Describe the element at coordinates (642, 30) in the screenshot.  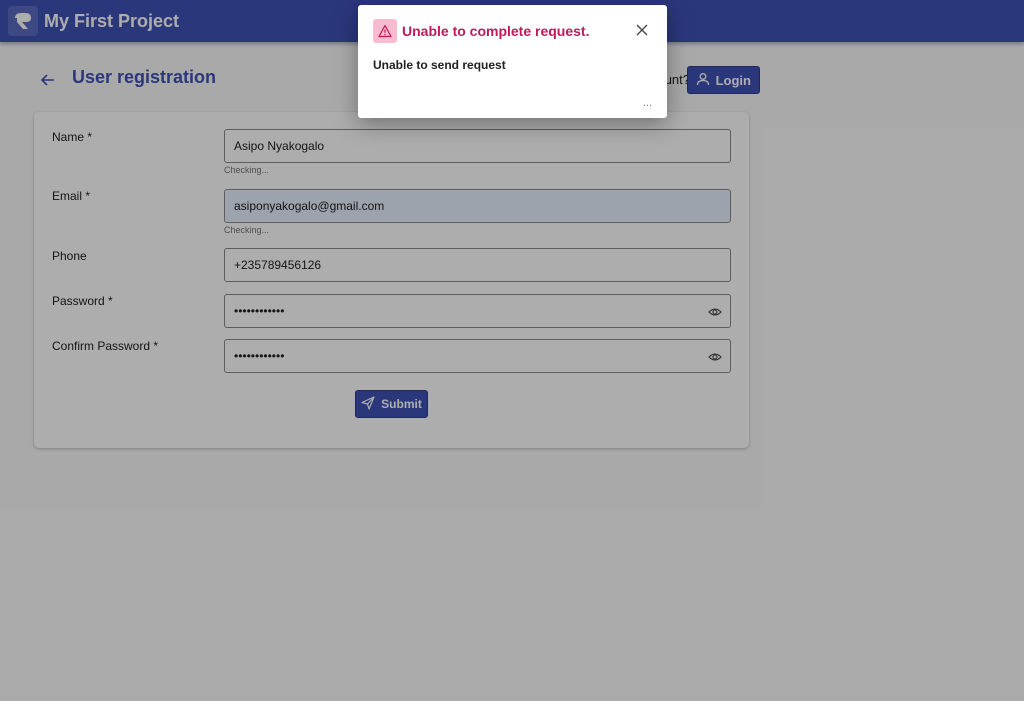
I see `close-icon` at that location.